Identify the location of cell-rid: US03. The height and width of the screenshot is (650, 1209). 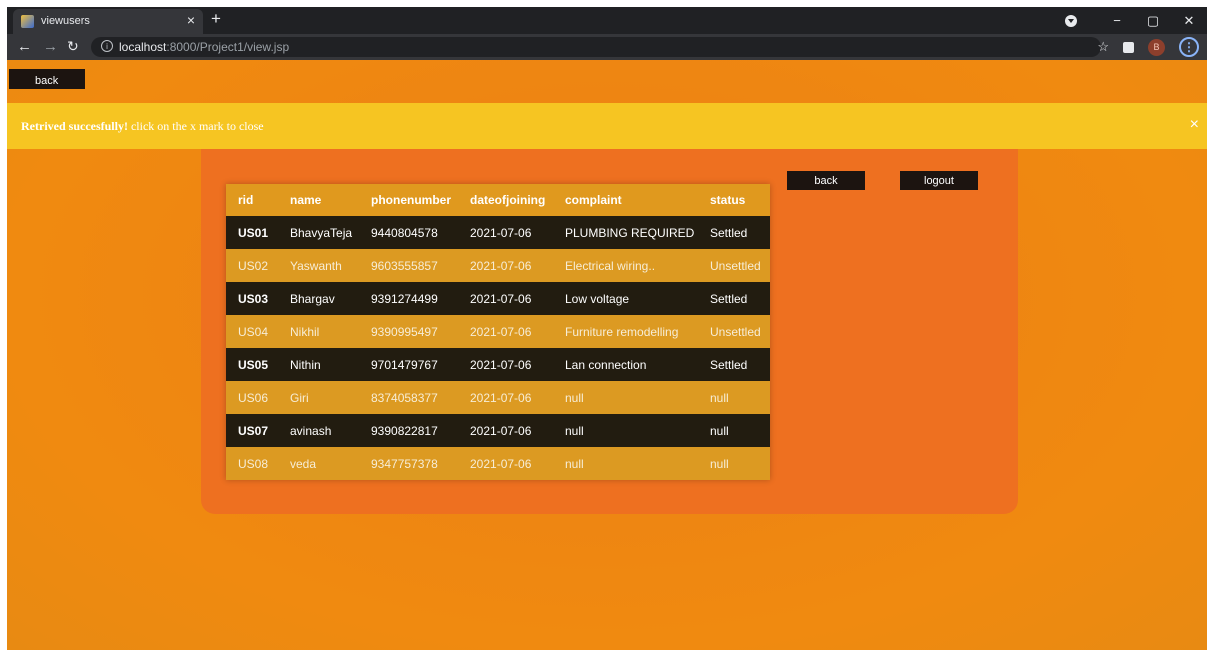
(252, 298).